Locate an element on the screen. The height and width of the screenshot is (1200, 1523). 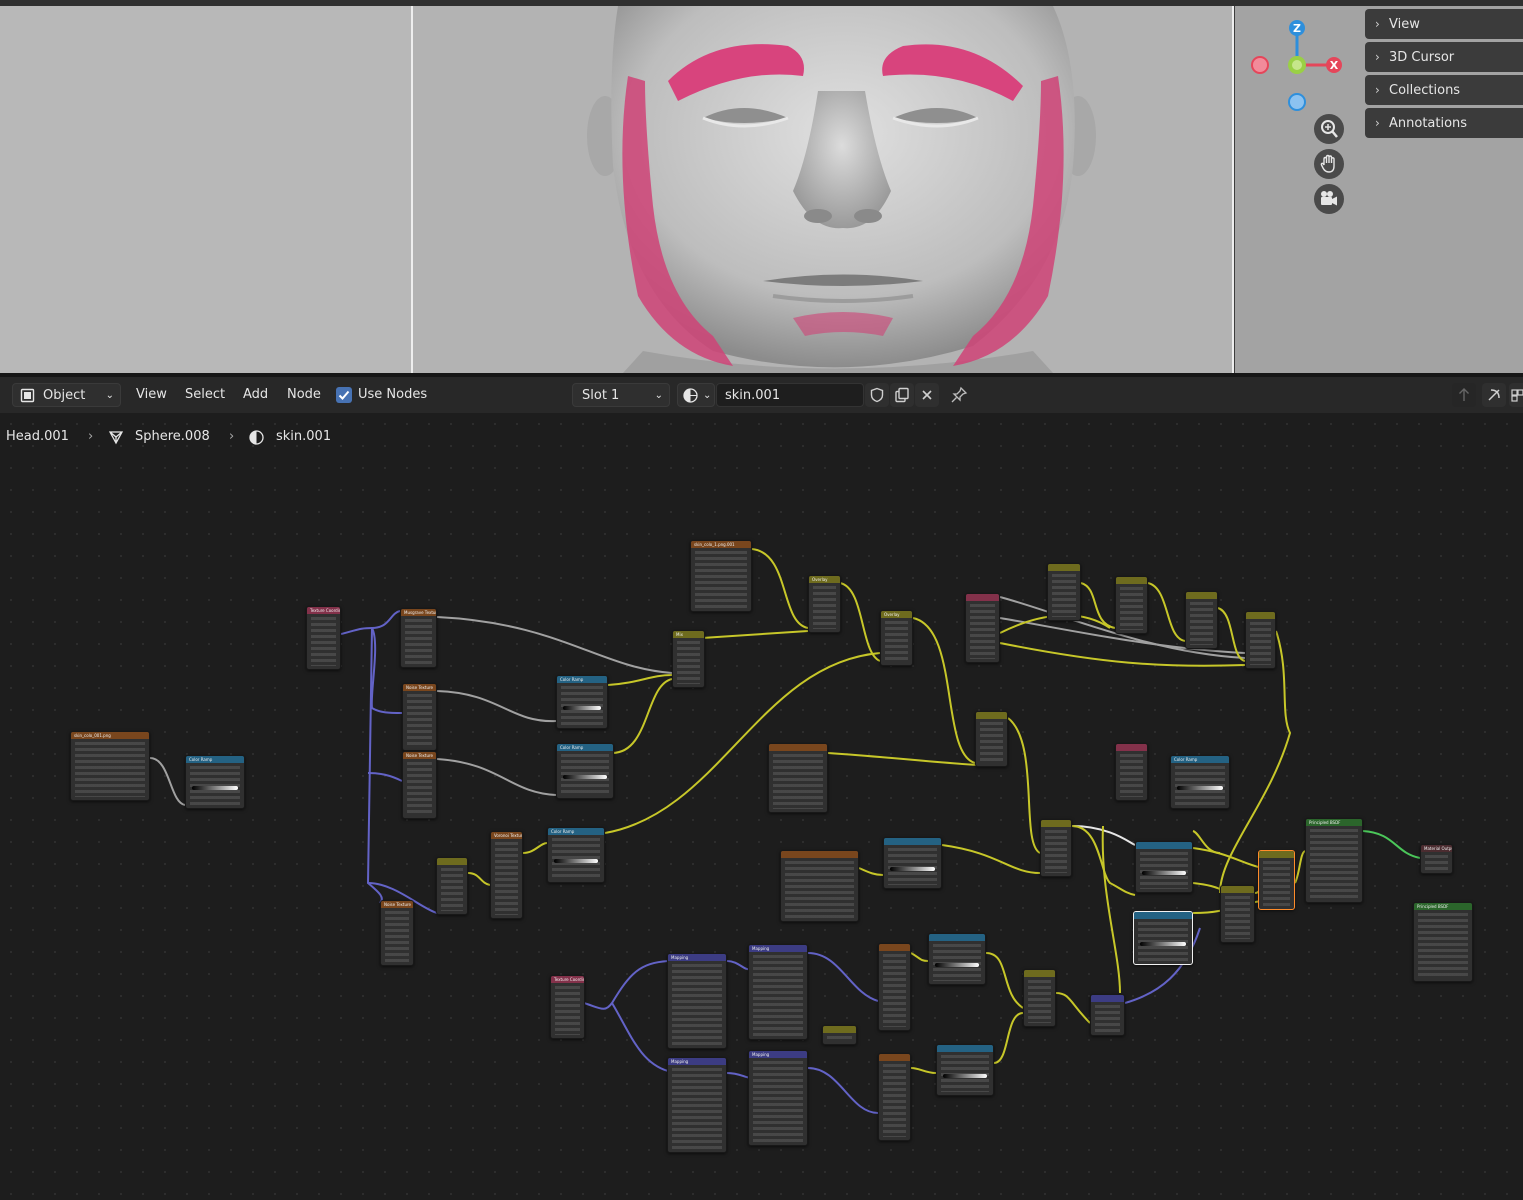
menu-select: Select is located at coordinates (205, 395).